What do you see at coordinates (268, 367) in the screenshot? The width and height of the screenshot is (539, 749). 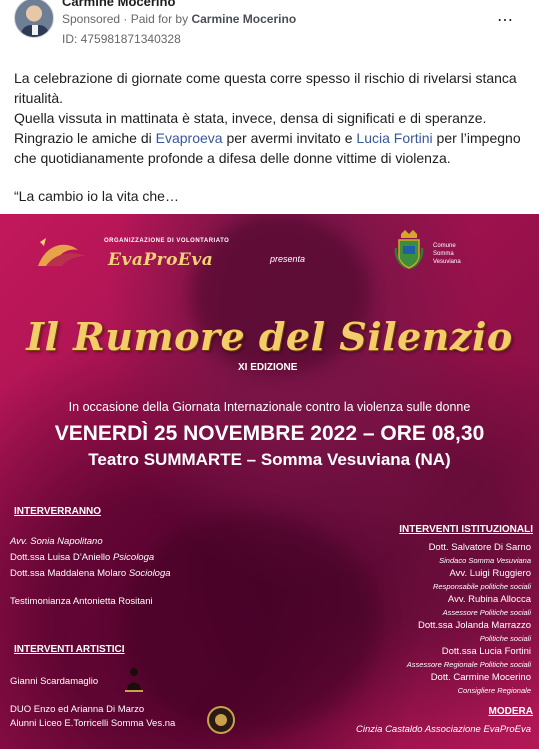 I see `edition-label: XI EDIZIONE` at bounding box center [268, 367].